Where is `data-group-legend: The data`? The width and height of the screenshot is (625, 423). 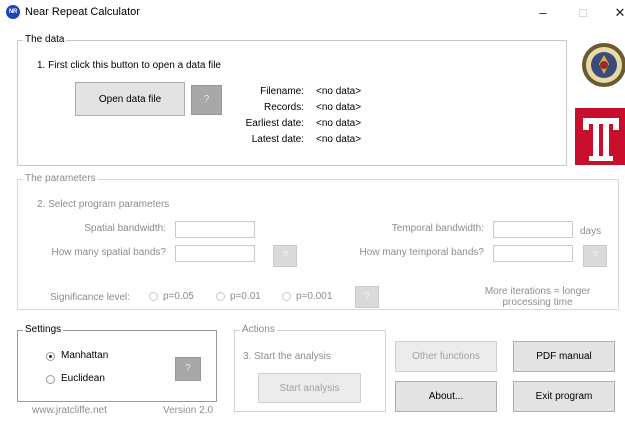 data-group-legend: The data is located at coordinates (45, 40).